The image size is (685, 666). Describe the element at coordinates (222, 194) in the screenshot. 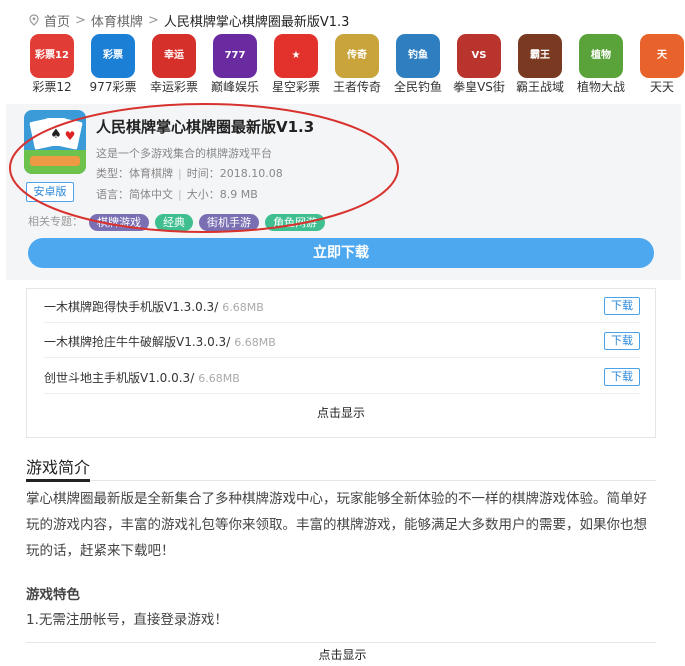

I see `game-size: 大小：8.9 MB` at that location.